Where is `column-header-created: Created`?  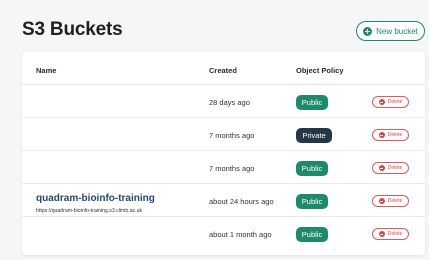
column-header-created: Created is located at coordinates (223, 70).